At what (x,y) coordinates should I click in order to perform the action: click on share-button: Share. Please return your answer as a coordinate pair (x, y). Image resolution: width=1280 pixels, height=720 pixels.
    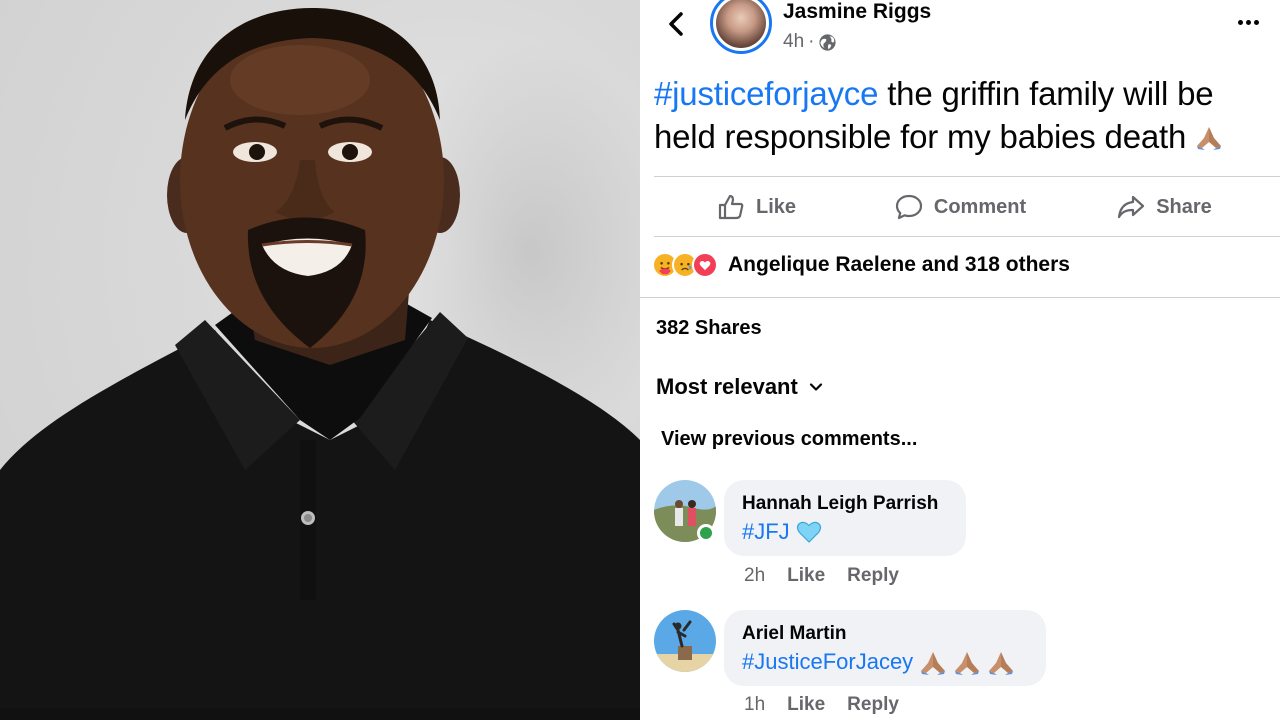
    Looking at the image, I should click on (1164, 207).